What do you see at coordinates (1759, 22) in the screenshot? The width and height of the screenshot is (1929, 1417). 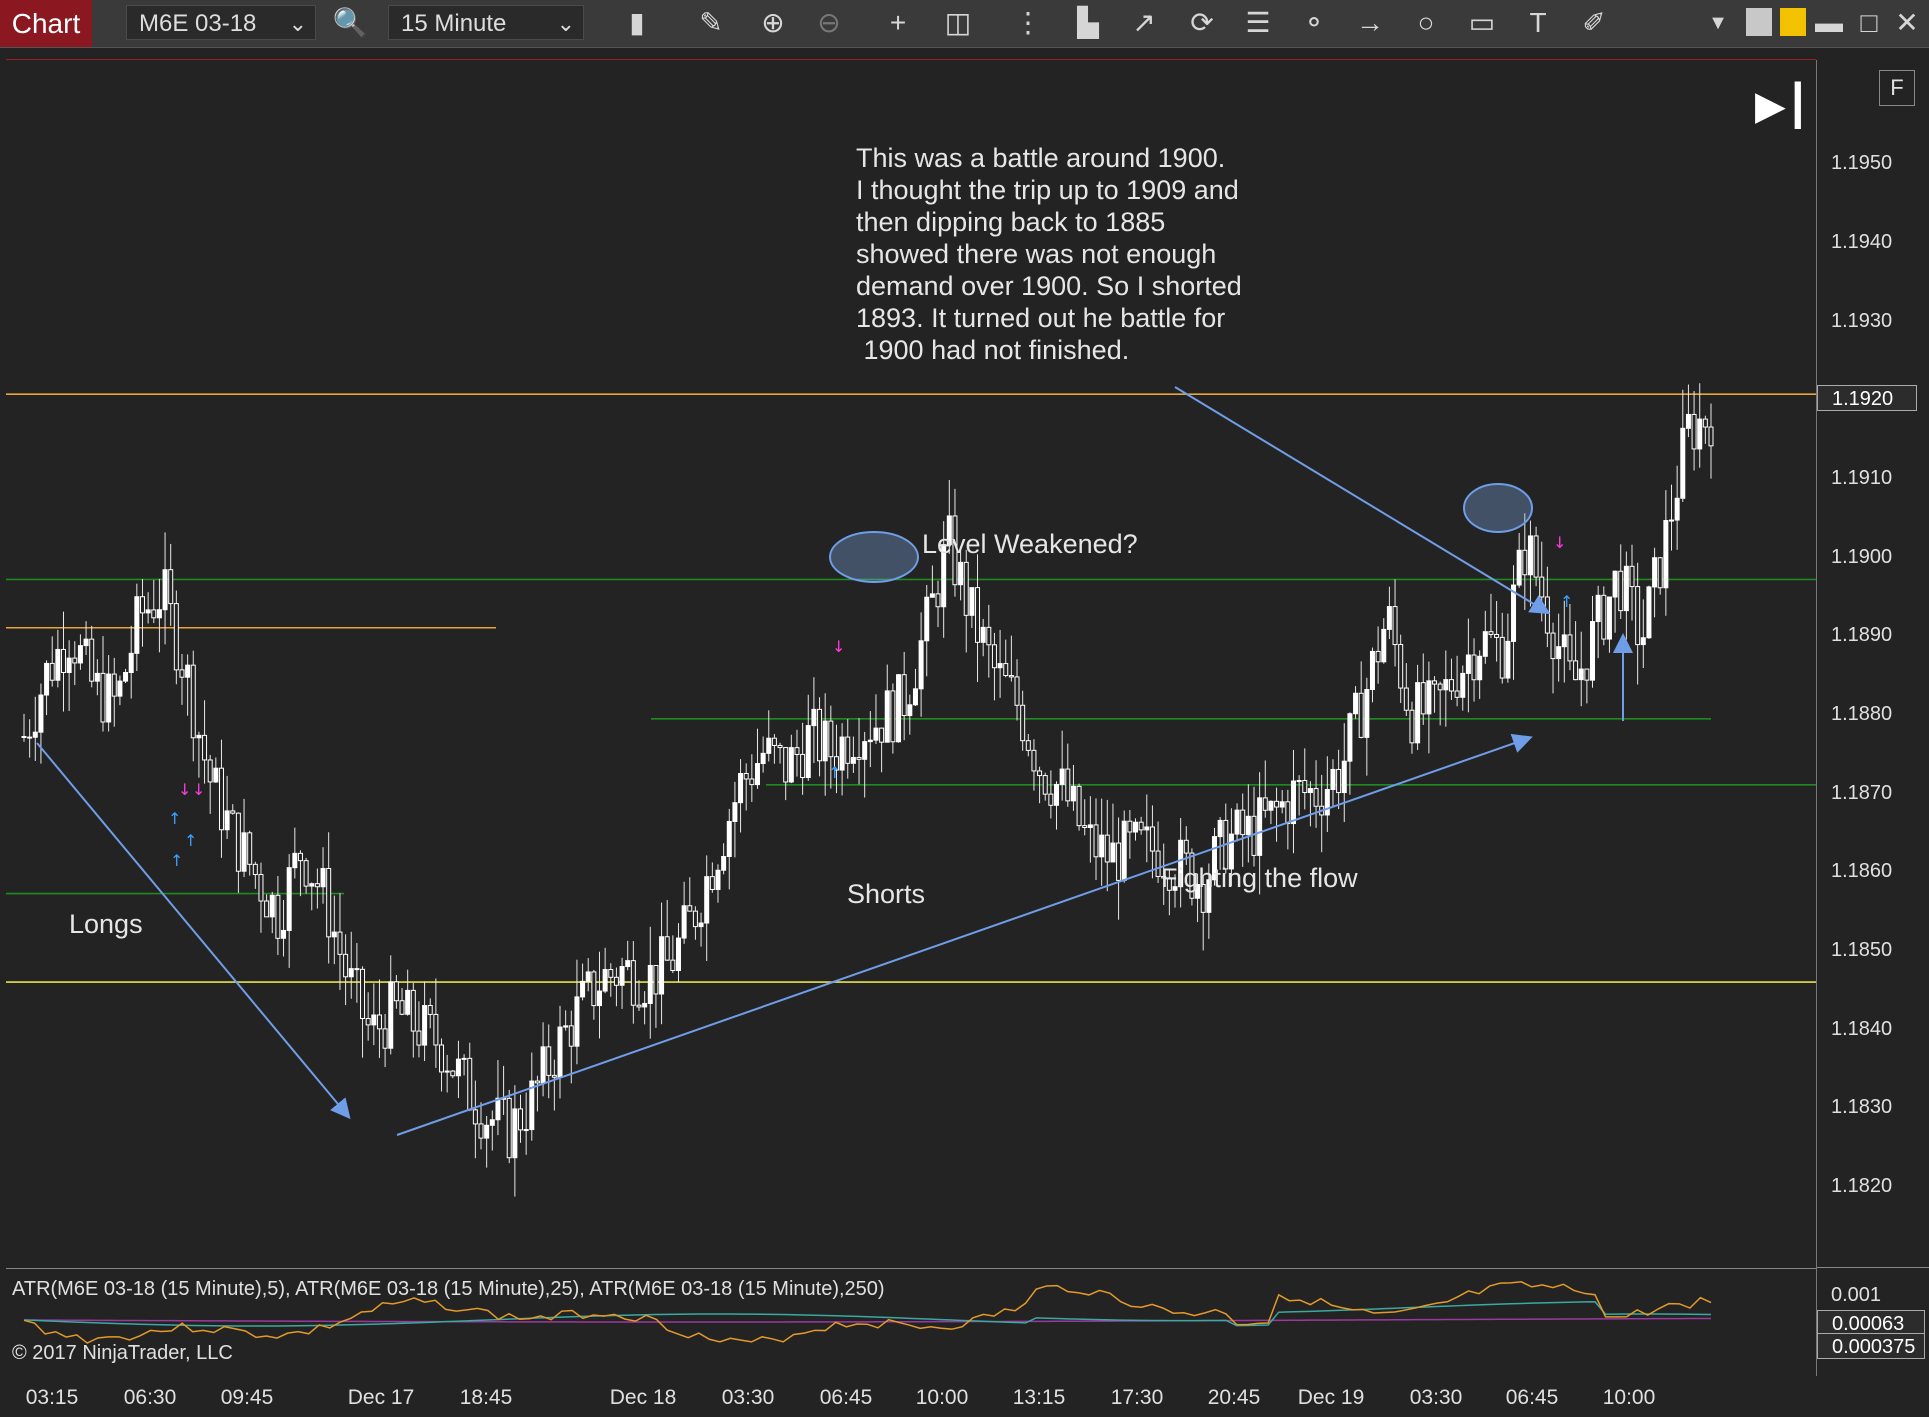 I see `window-color-swatch` at bounding box center [1759, 22].